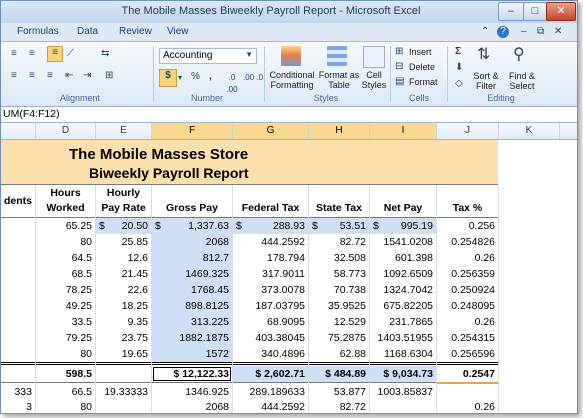  I want to click on table-cell: 403.38045, so click(270, 338).